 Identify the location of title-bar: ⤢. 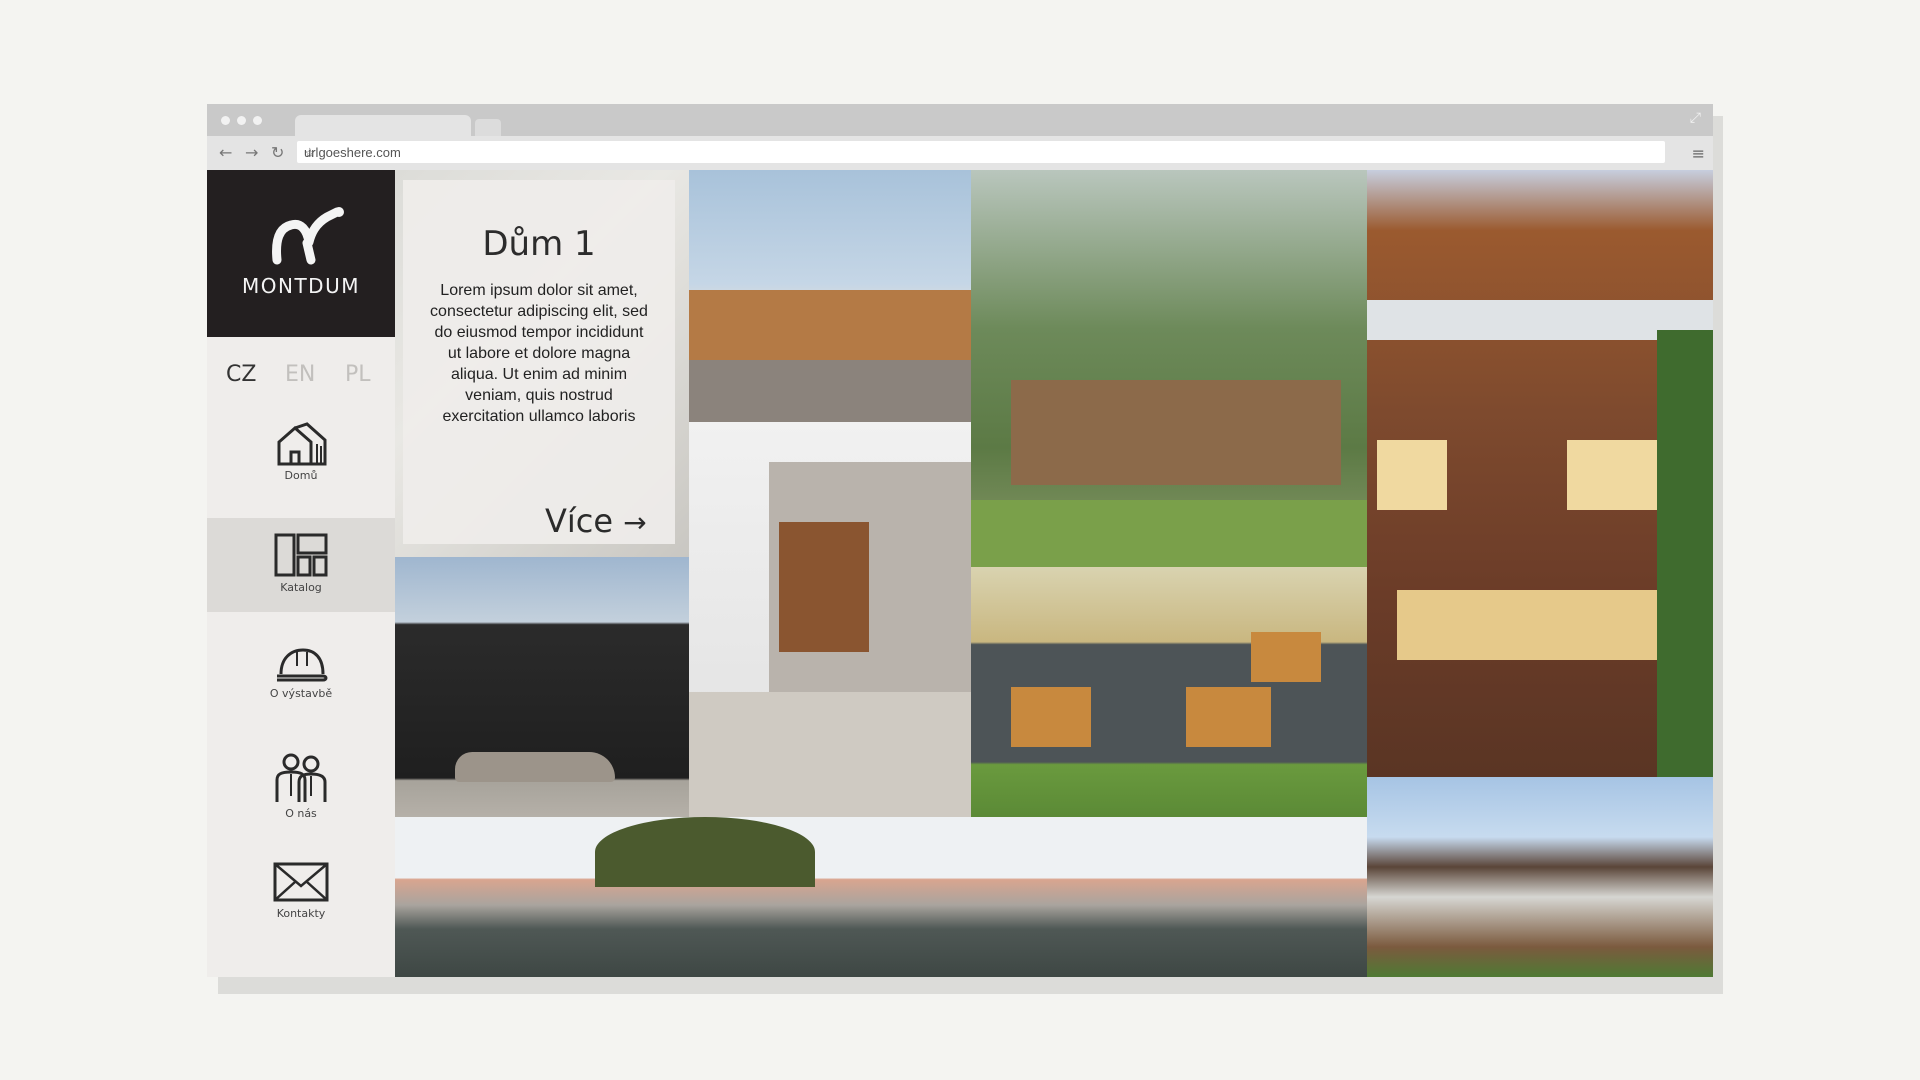
(960, 120).